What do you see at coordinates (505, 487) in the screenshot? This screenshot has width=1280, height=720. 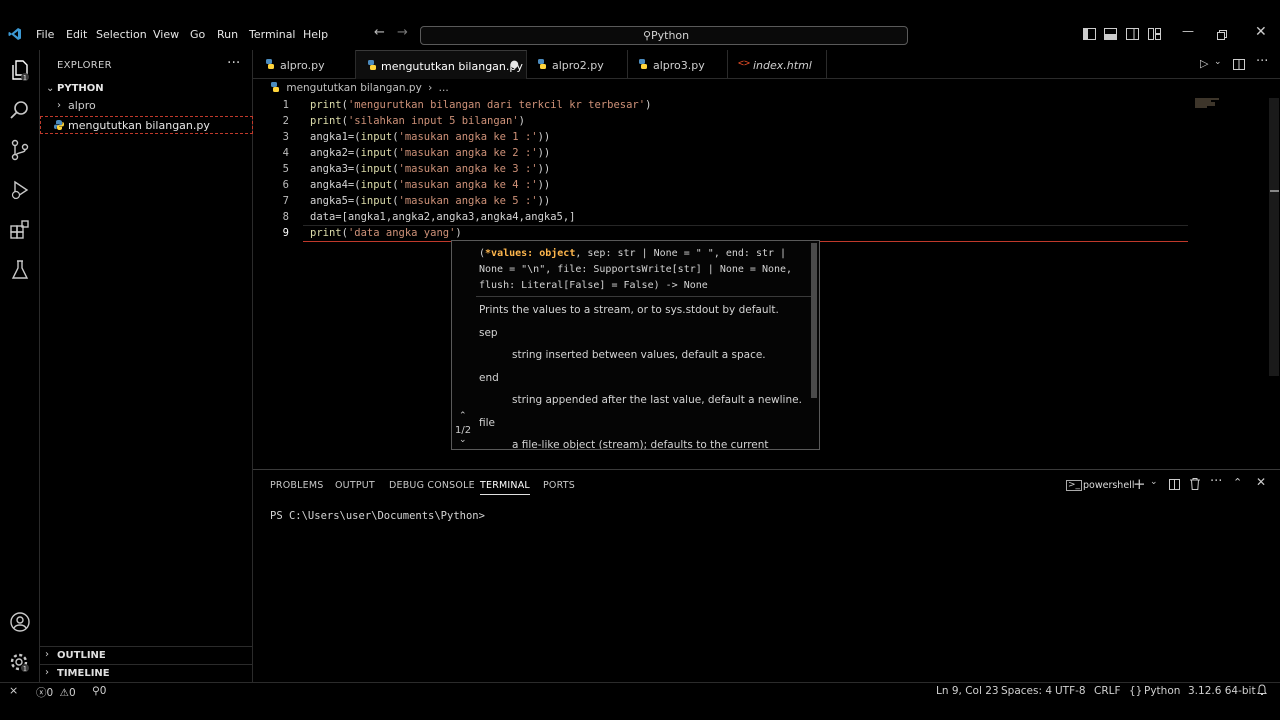 I see `tab-terminal: TERMINAL` at bounding box center [505, 487].